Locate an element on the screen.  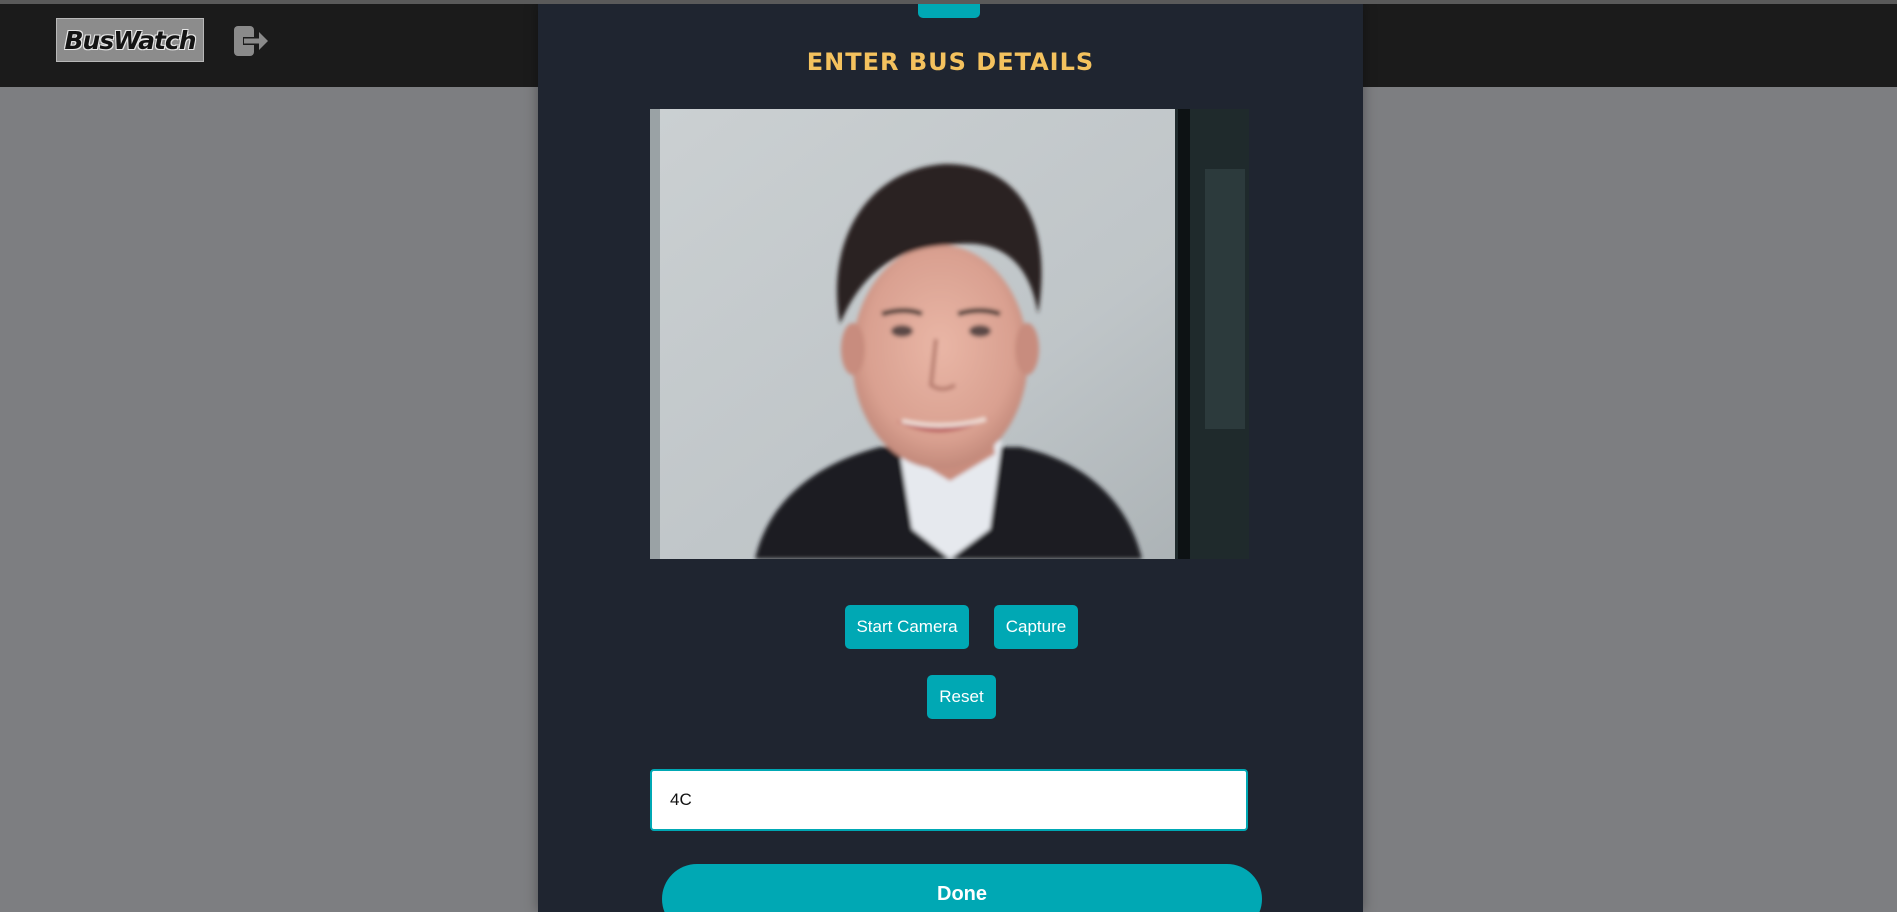
window-top-border is located at coordinates (948, 2).